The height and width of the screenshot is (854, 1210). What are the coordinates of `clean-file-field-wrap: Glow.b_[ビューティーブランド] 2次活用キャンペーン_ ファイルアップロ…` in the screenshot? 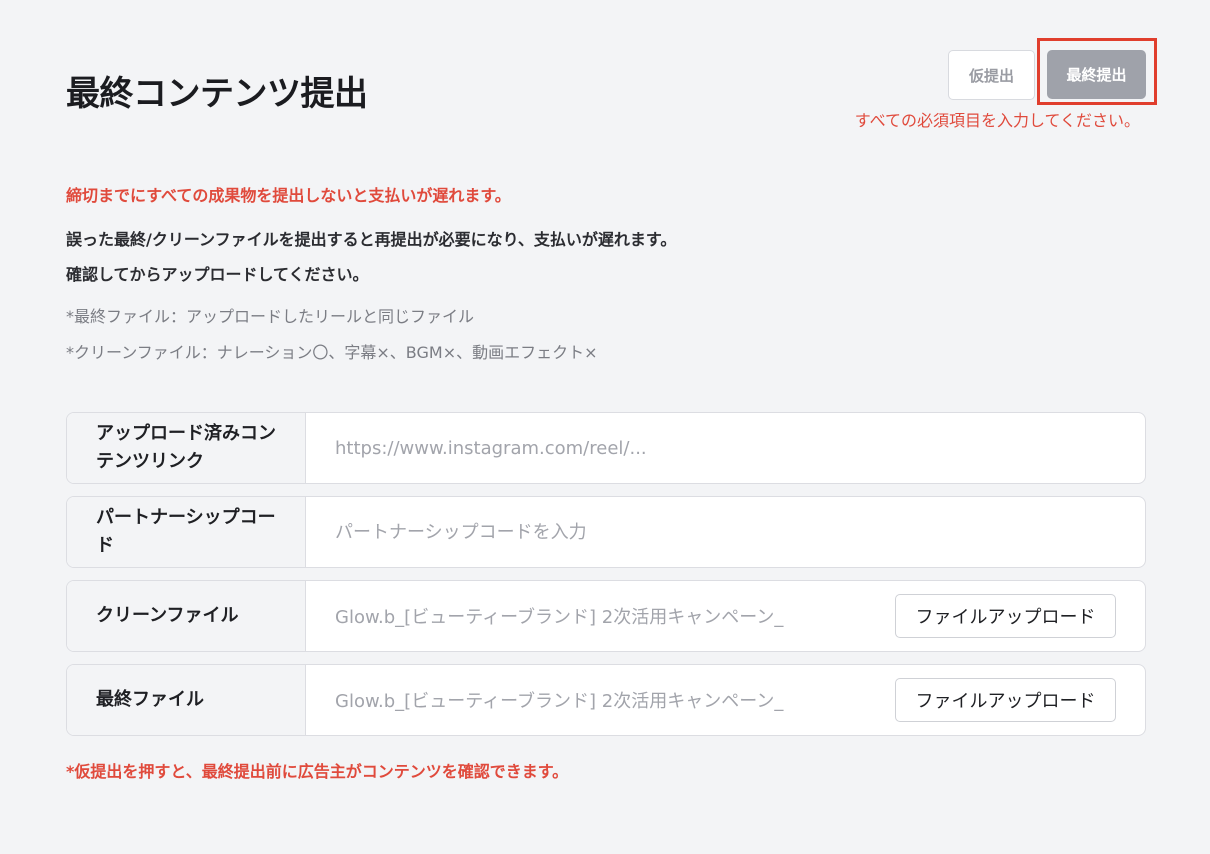 It's located at (725, 616).